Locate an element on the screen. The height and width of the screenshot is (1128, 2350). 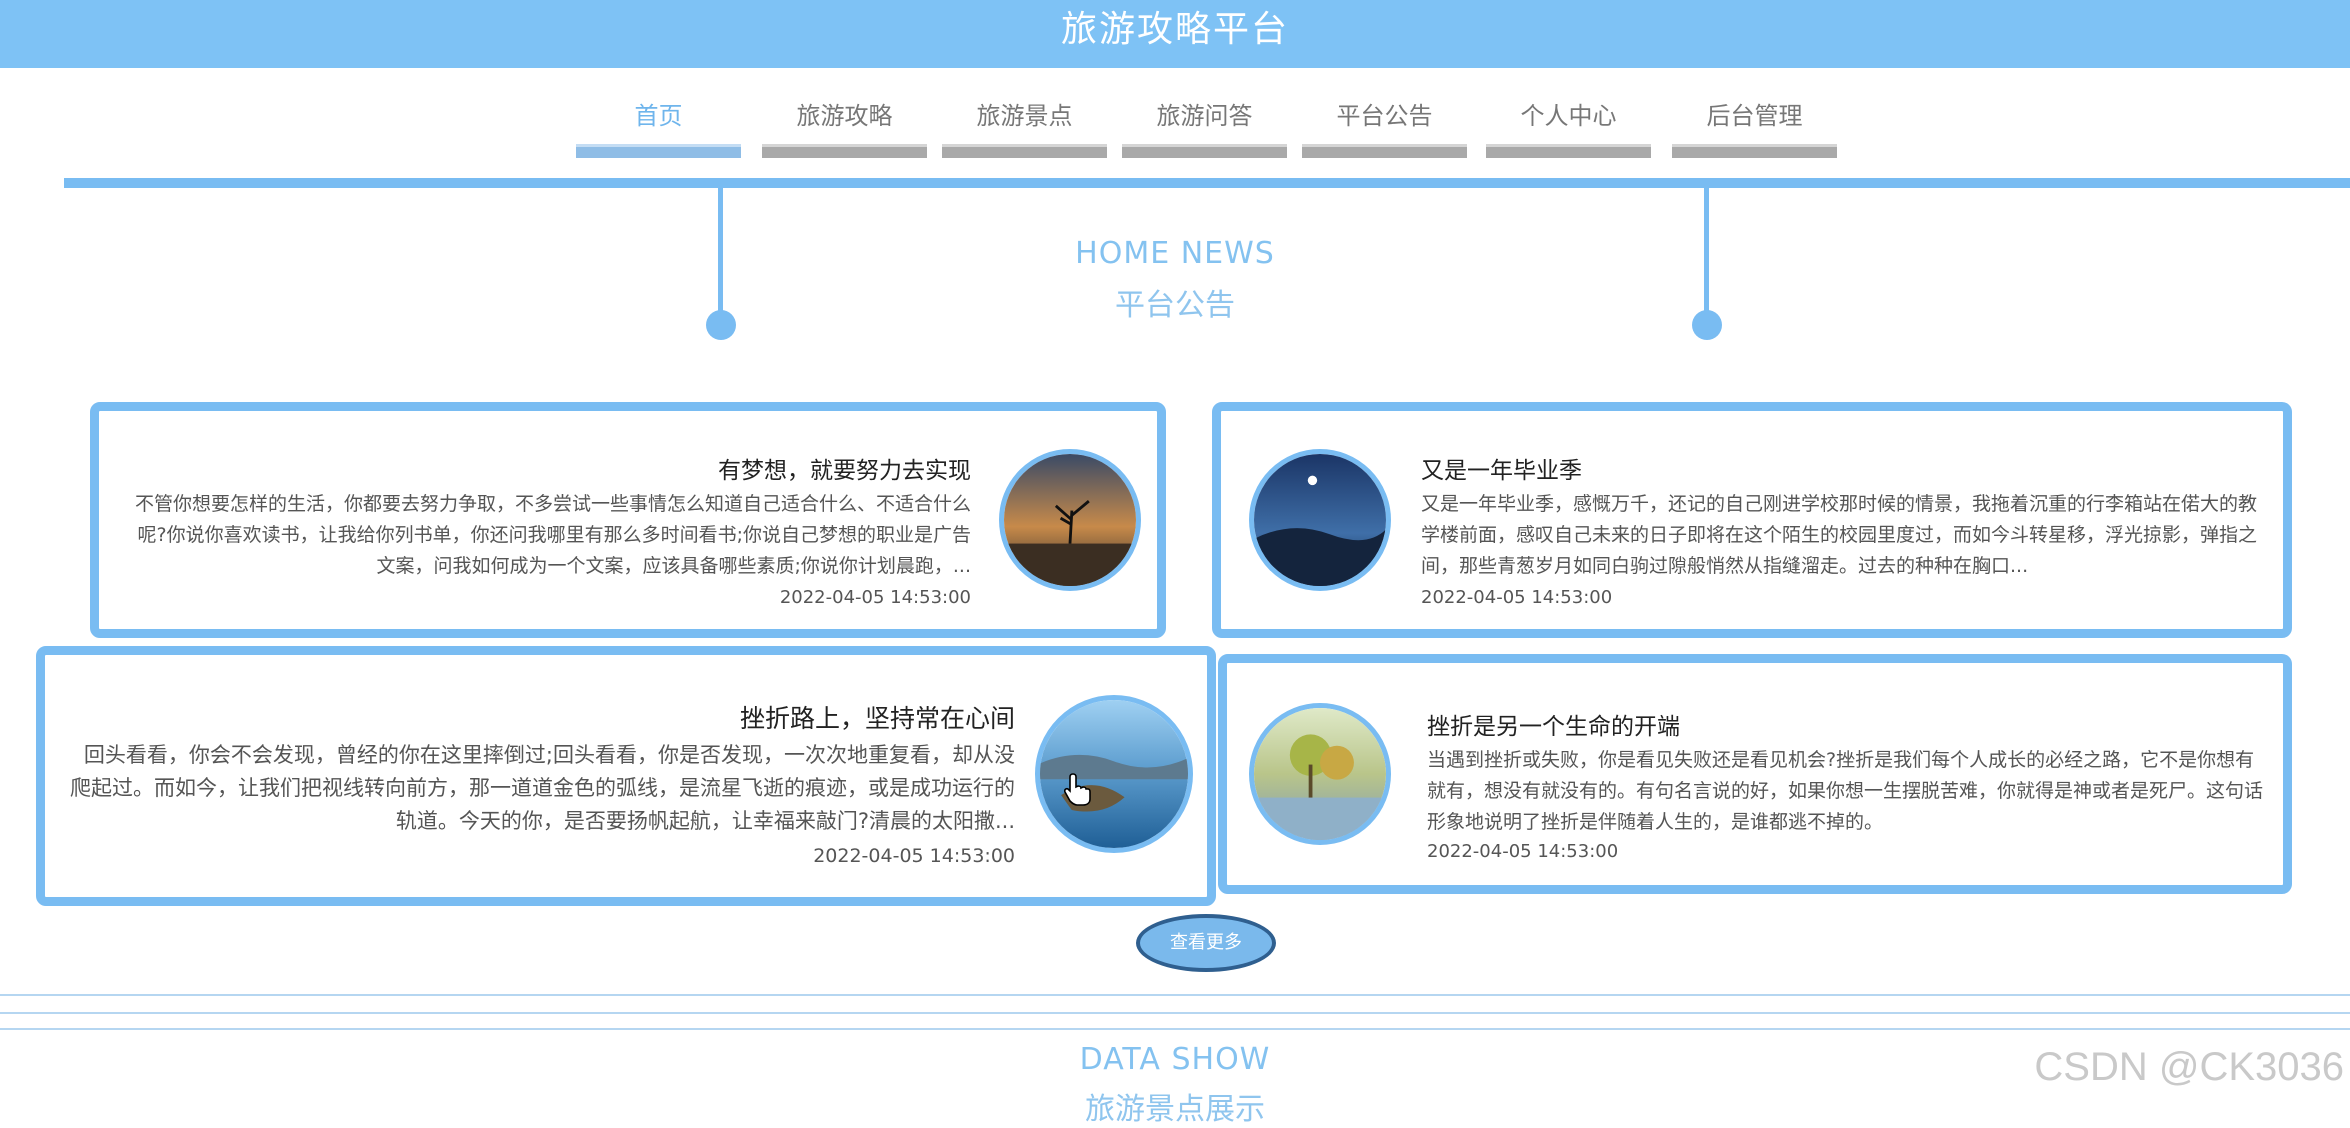
news-section-title-en: HOME NEWS is located at coordinates (1175, 253).